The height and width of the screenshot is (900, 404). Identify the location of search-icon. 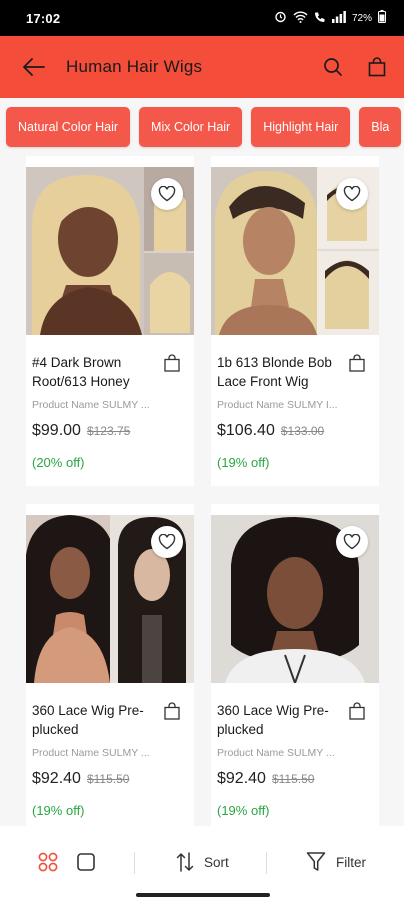
(333, 67).